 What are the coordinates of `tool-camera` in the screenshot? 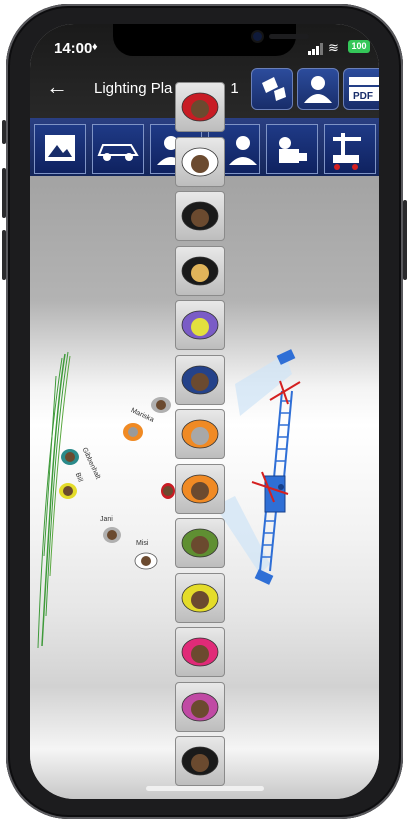 It's located at (292, 149).